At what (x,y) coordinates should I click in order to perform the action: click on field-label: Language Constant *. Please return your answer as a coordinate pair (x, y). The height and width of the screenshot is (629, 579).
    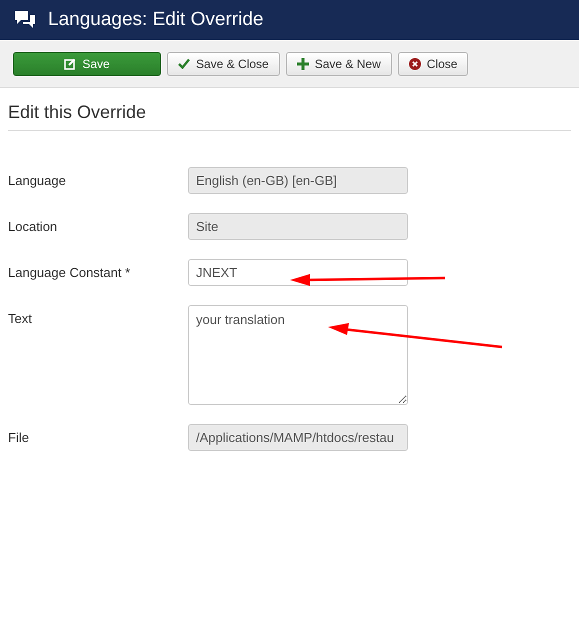
    Looking at the image, I should click on (70, 272).